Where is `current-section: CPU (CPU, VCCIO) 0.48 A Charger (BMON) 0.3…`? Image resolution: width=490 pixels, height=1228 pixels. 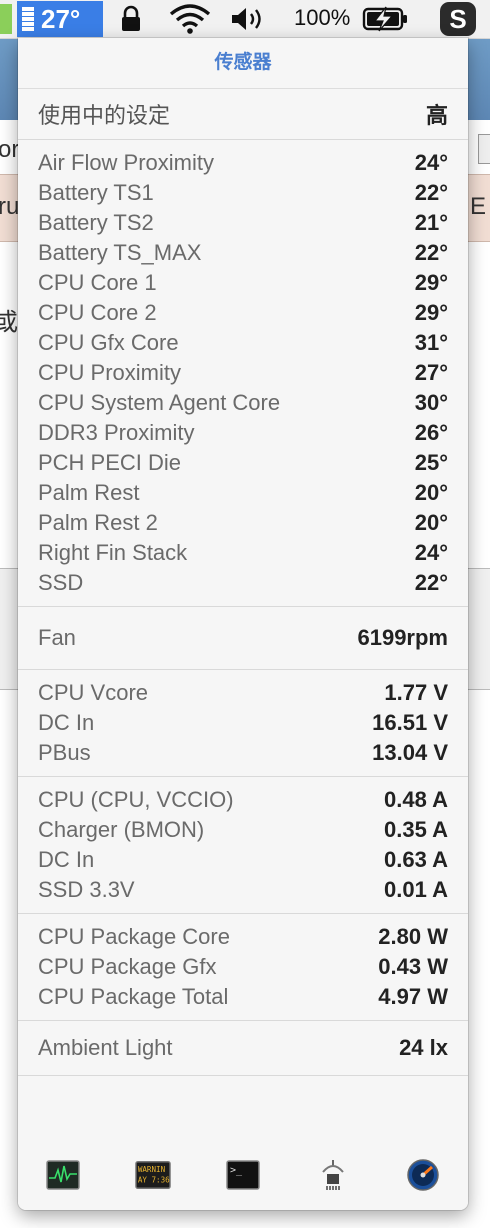
current-section: CPU (CPU, VCCIO) 0.48 A Charger (BMON) 0.3… is located at coordinates (243, 845).